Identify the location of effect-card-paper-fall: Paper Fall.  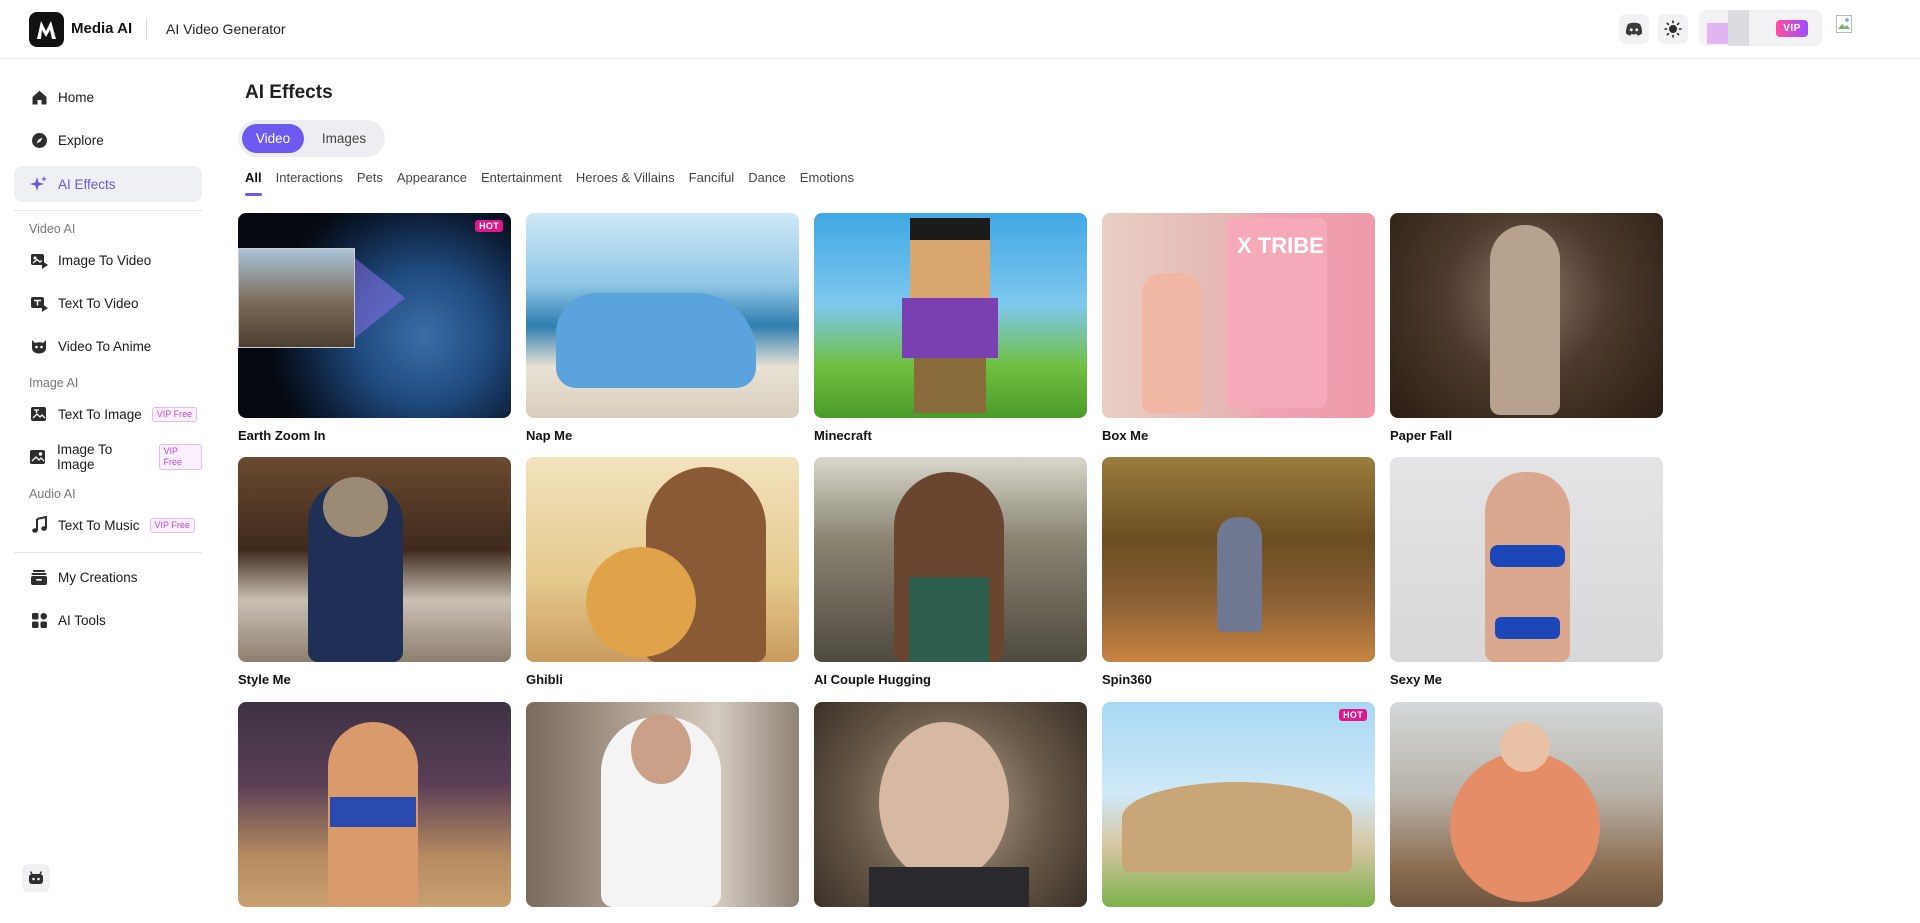
(1526, 328).